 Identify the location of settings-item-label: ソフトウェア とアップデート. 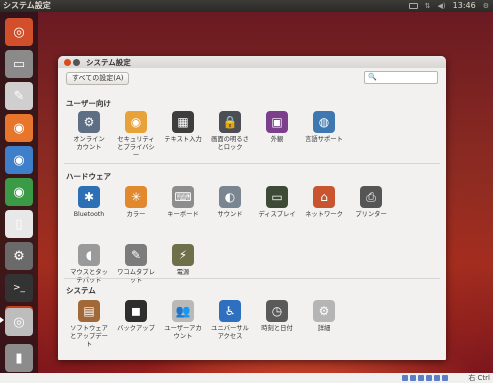
(89, 336).